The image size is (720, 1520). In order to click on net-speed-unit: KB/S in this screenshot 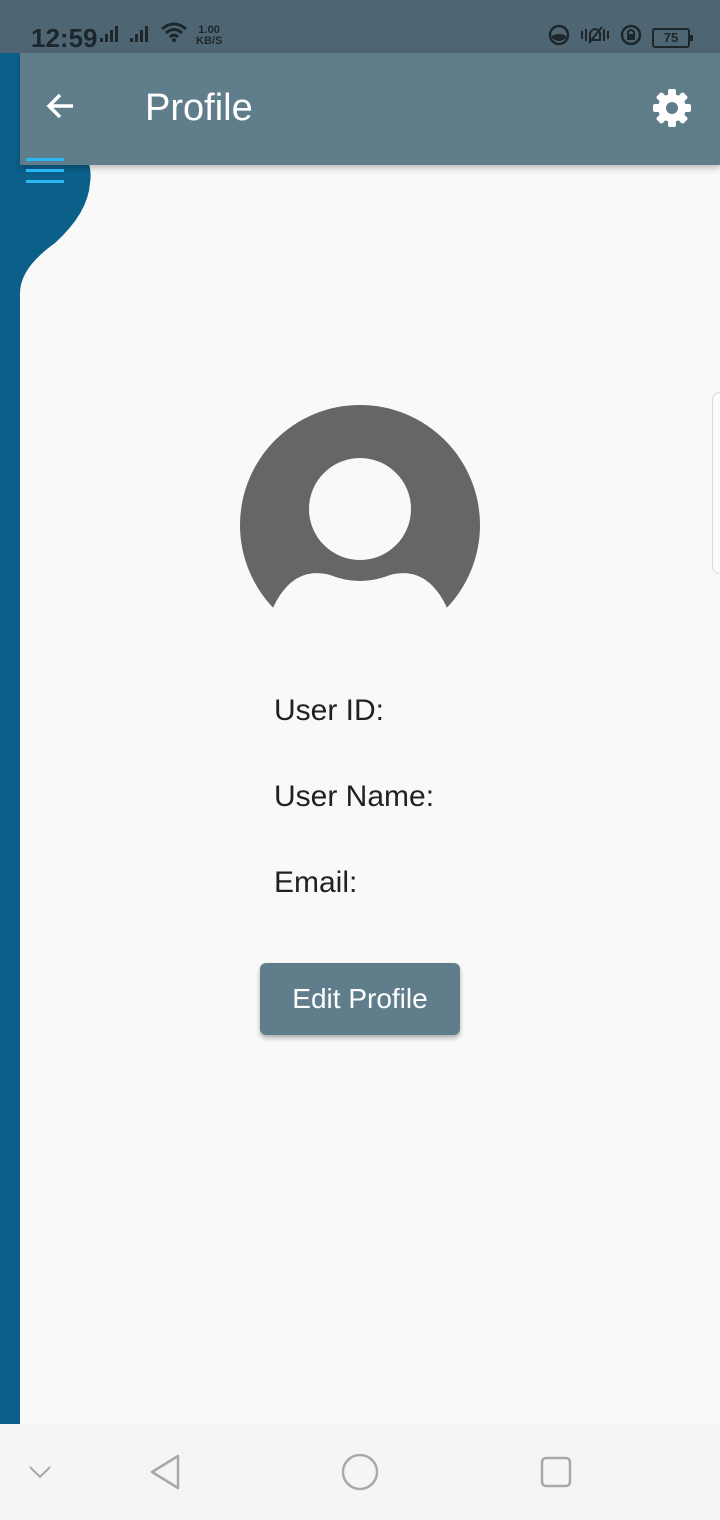, I will do `click(209, 41)`.